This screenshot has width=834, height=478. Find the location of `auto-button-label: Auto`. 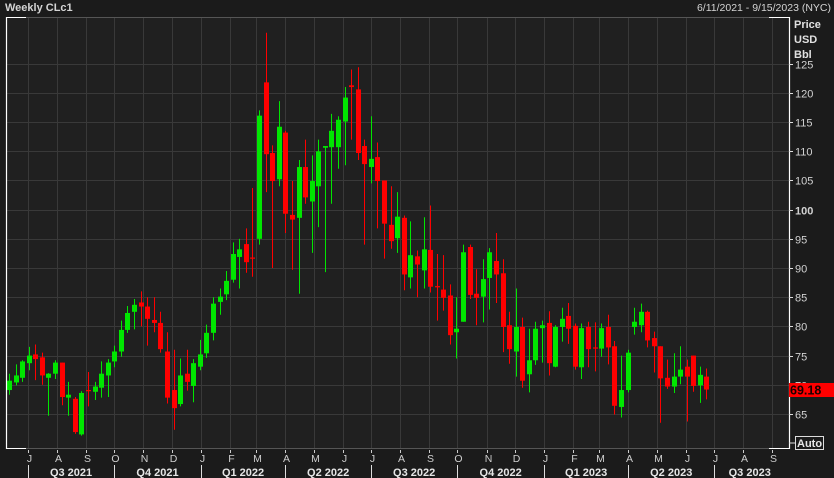

auto-button-label: Auto is located at coordinates (809, 444).